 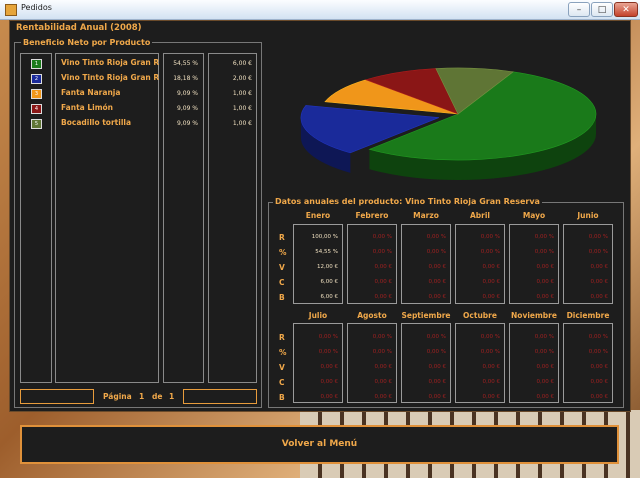 I want to click on app-icon, so click(x=11, y=10).